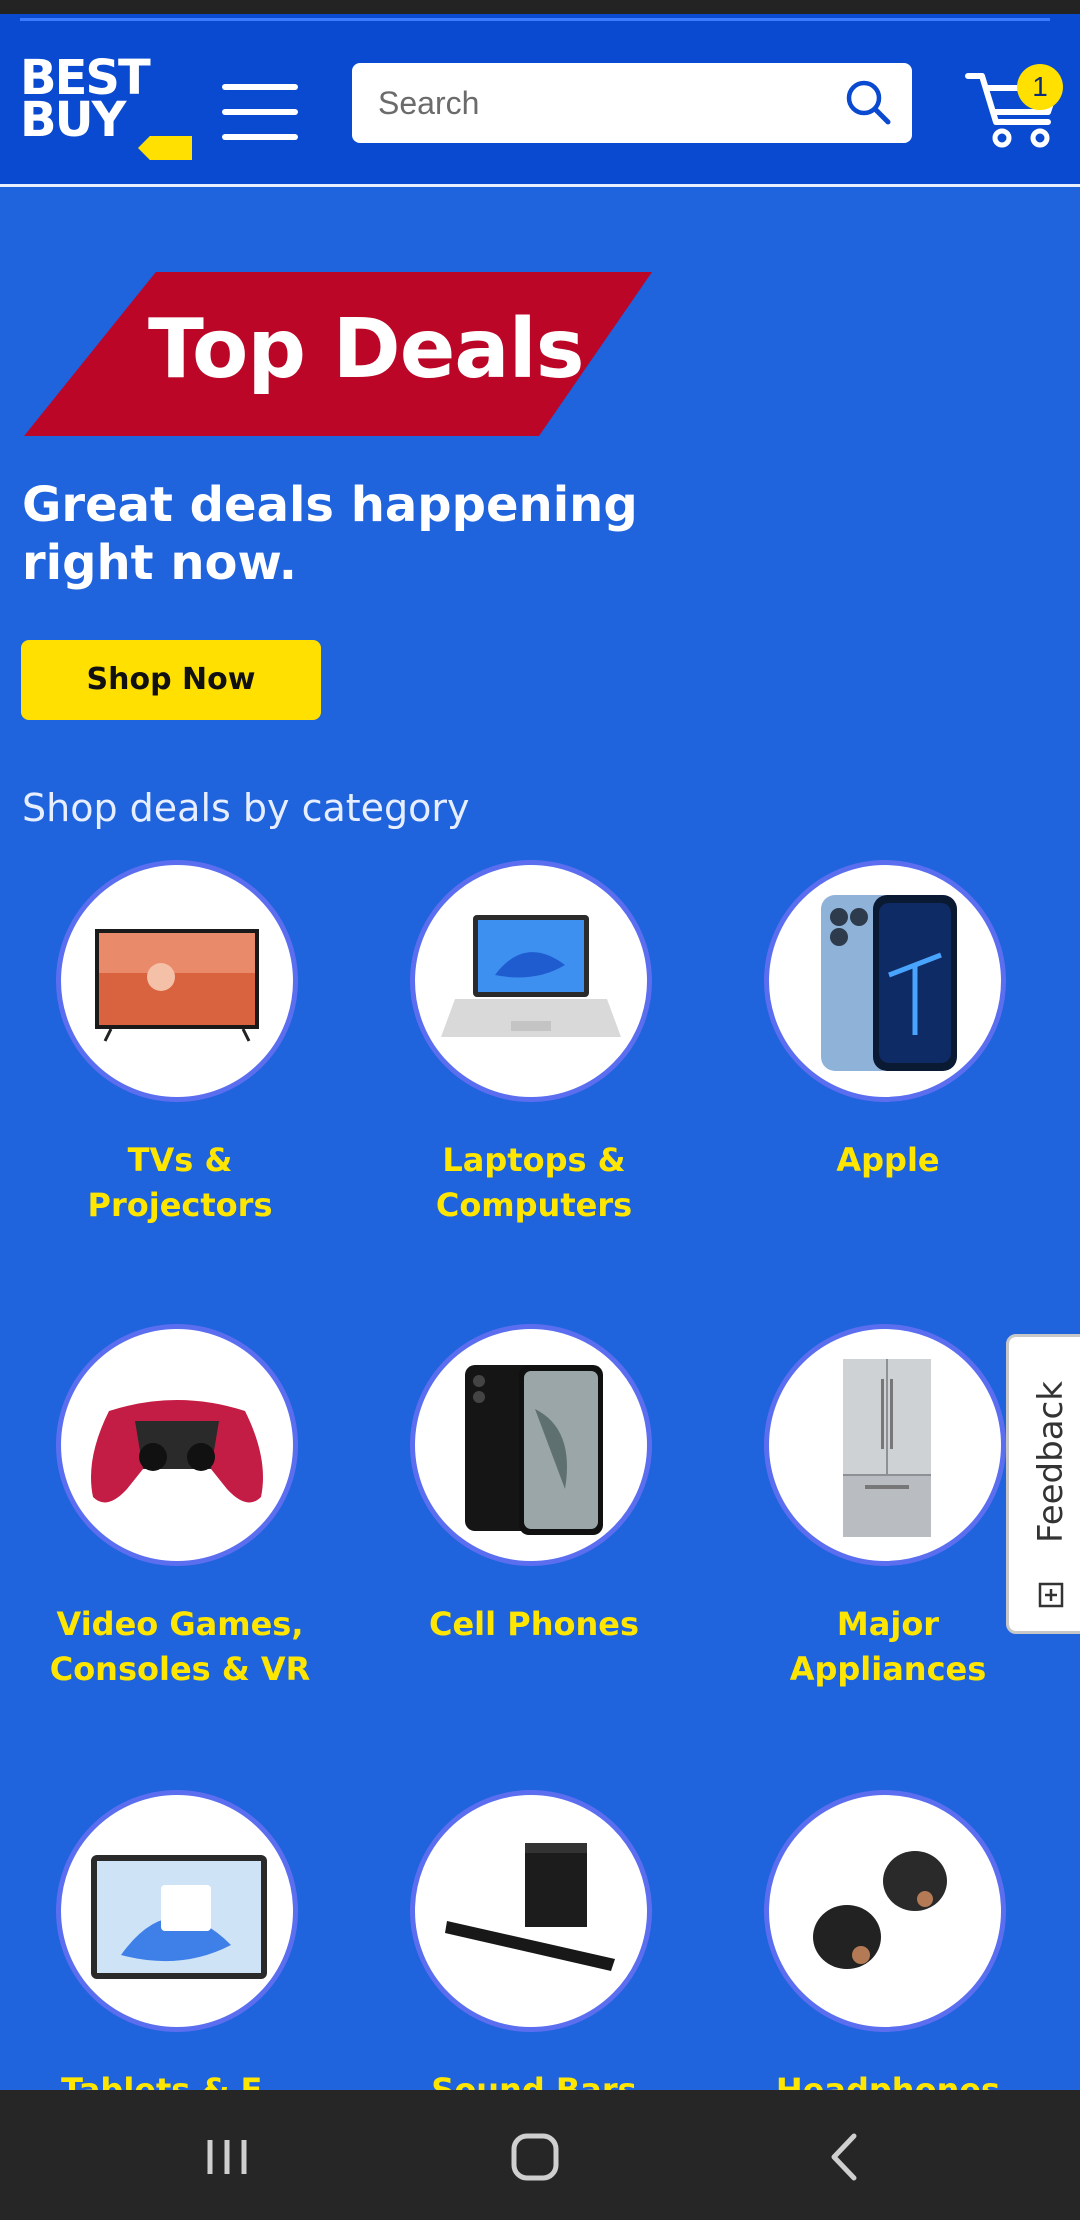 Image resolution: width=1080 pixels, height=2220 pixels. What do you see at coordinates (180, 1646) in the screenshot?
I see `category-label: Video Games, Consoles & VR` at bounding box center [180, 1646].